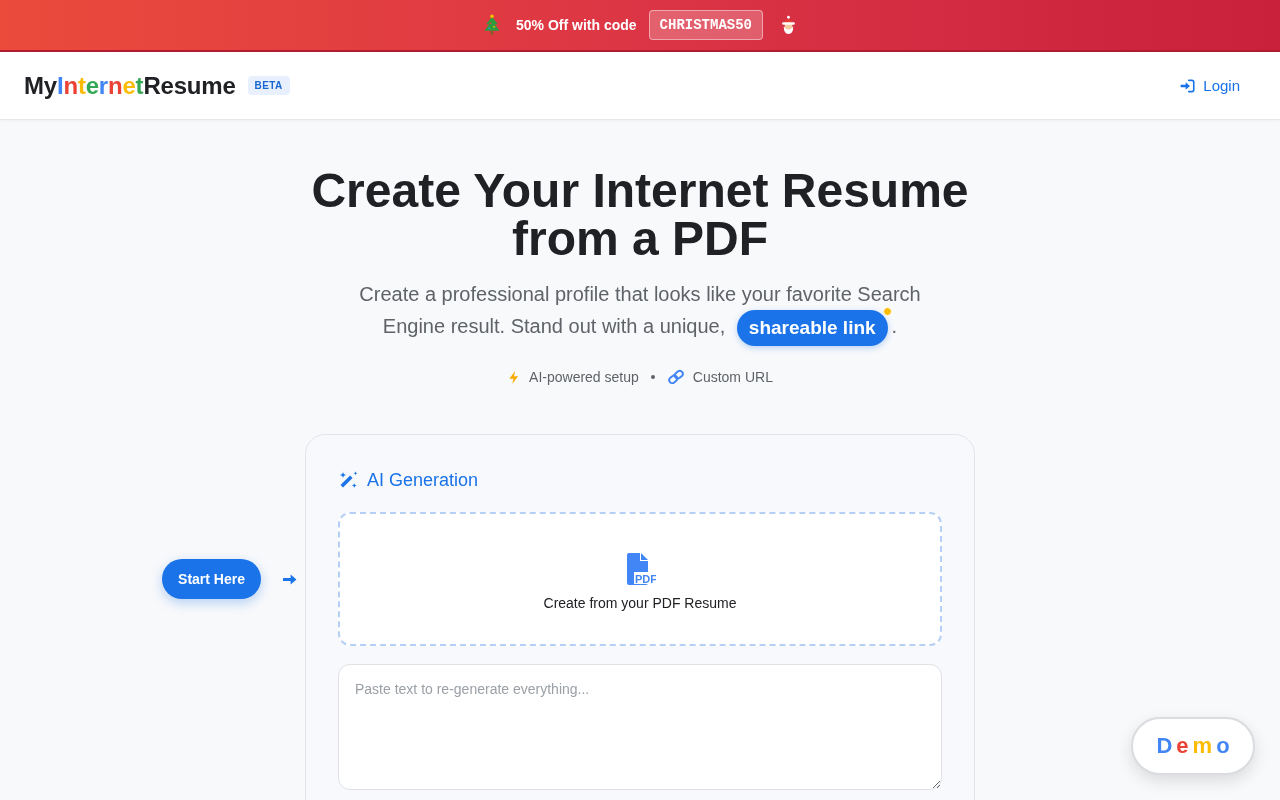 This screenshot has width=1280, height=800. Describe the element at coordinates (576, 25) in the screenshot. I see `promo-text: 50% Off with code` at that location.